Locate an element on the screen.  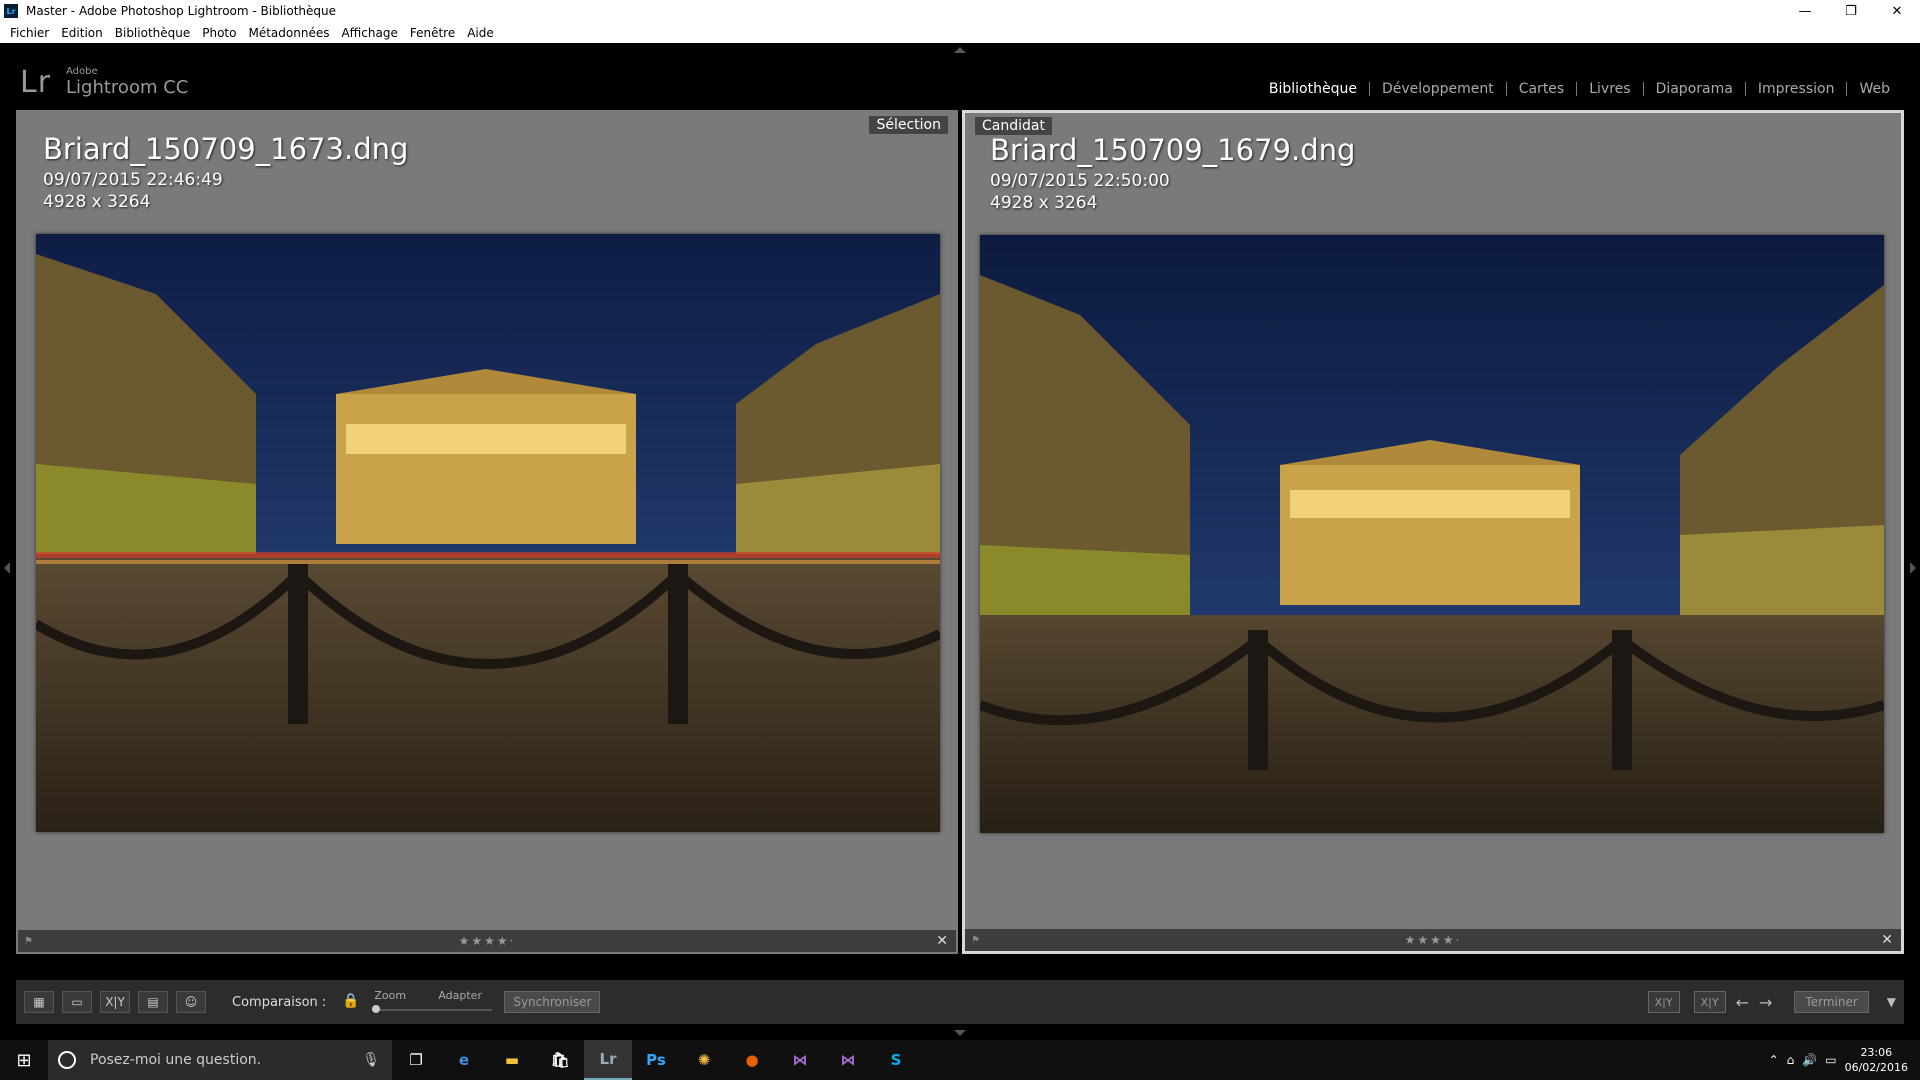
menu-fichier: Fichier is located at coordinates (29, 33).